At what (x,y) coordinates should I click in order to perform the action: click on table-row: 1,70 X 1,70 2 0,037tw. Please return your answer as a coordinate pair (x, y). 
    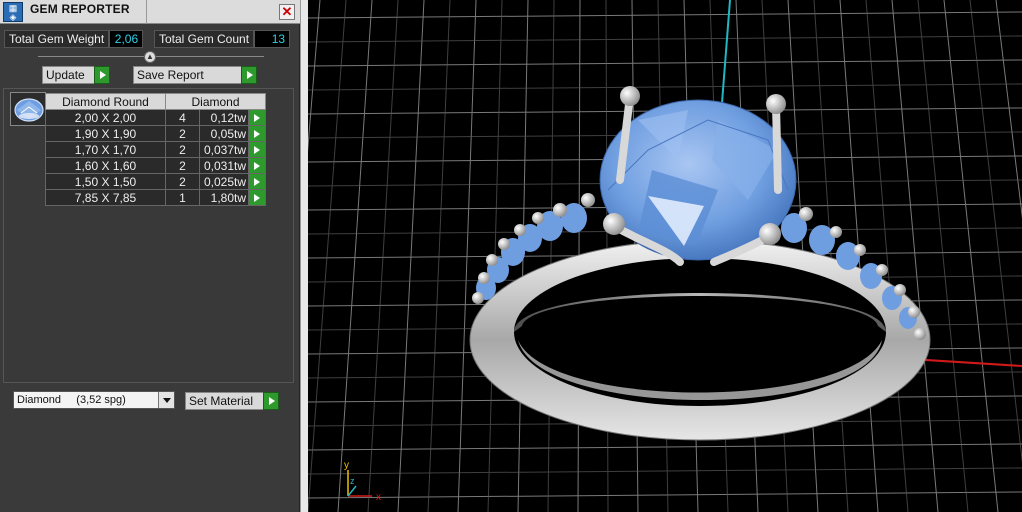
    Looking at the image, I should click on (155, 149).